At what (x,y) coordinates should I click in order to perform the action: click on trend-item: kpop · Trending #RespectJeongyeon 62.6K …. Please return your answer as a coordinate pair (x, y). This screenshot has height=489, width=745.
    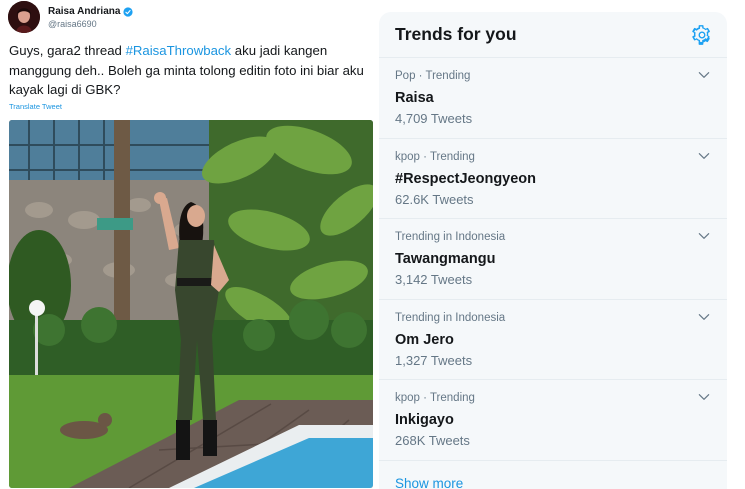
    Looking at the image, I should click on (553, 179).